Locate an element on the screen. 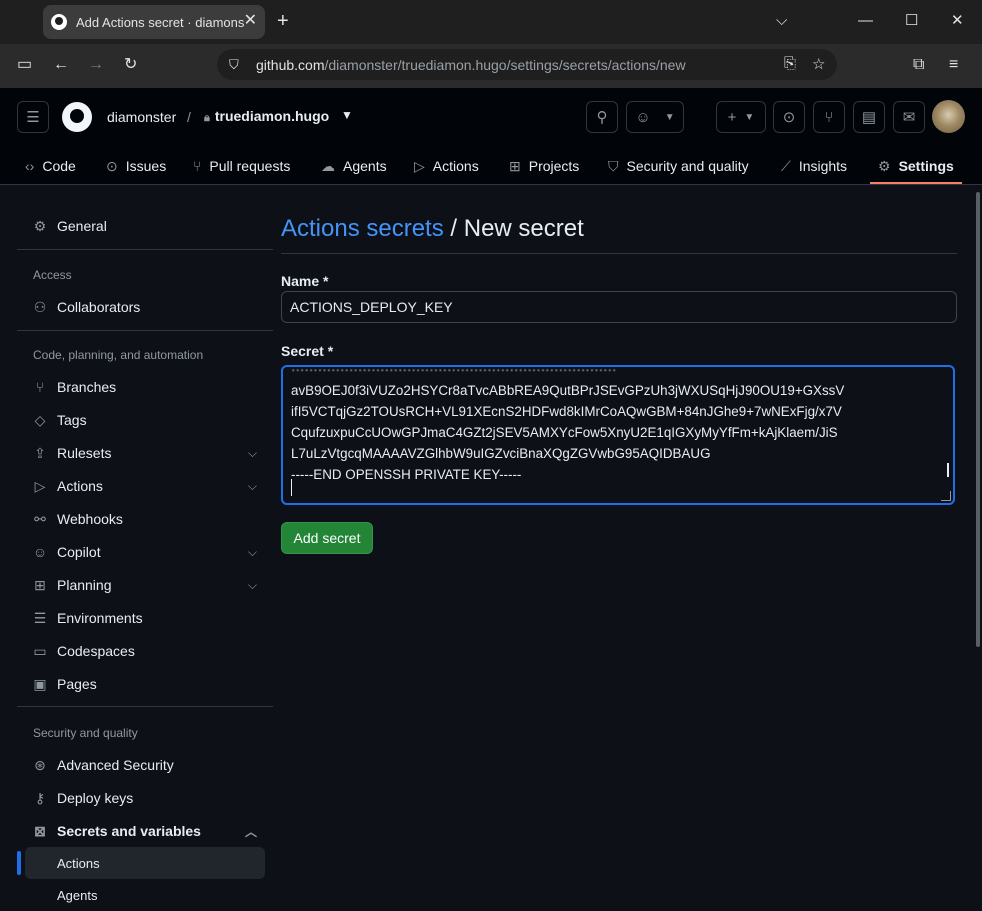 This screenshot has height=911, width=982. section-heading: Security and quality is located at coordinates (85, 733).